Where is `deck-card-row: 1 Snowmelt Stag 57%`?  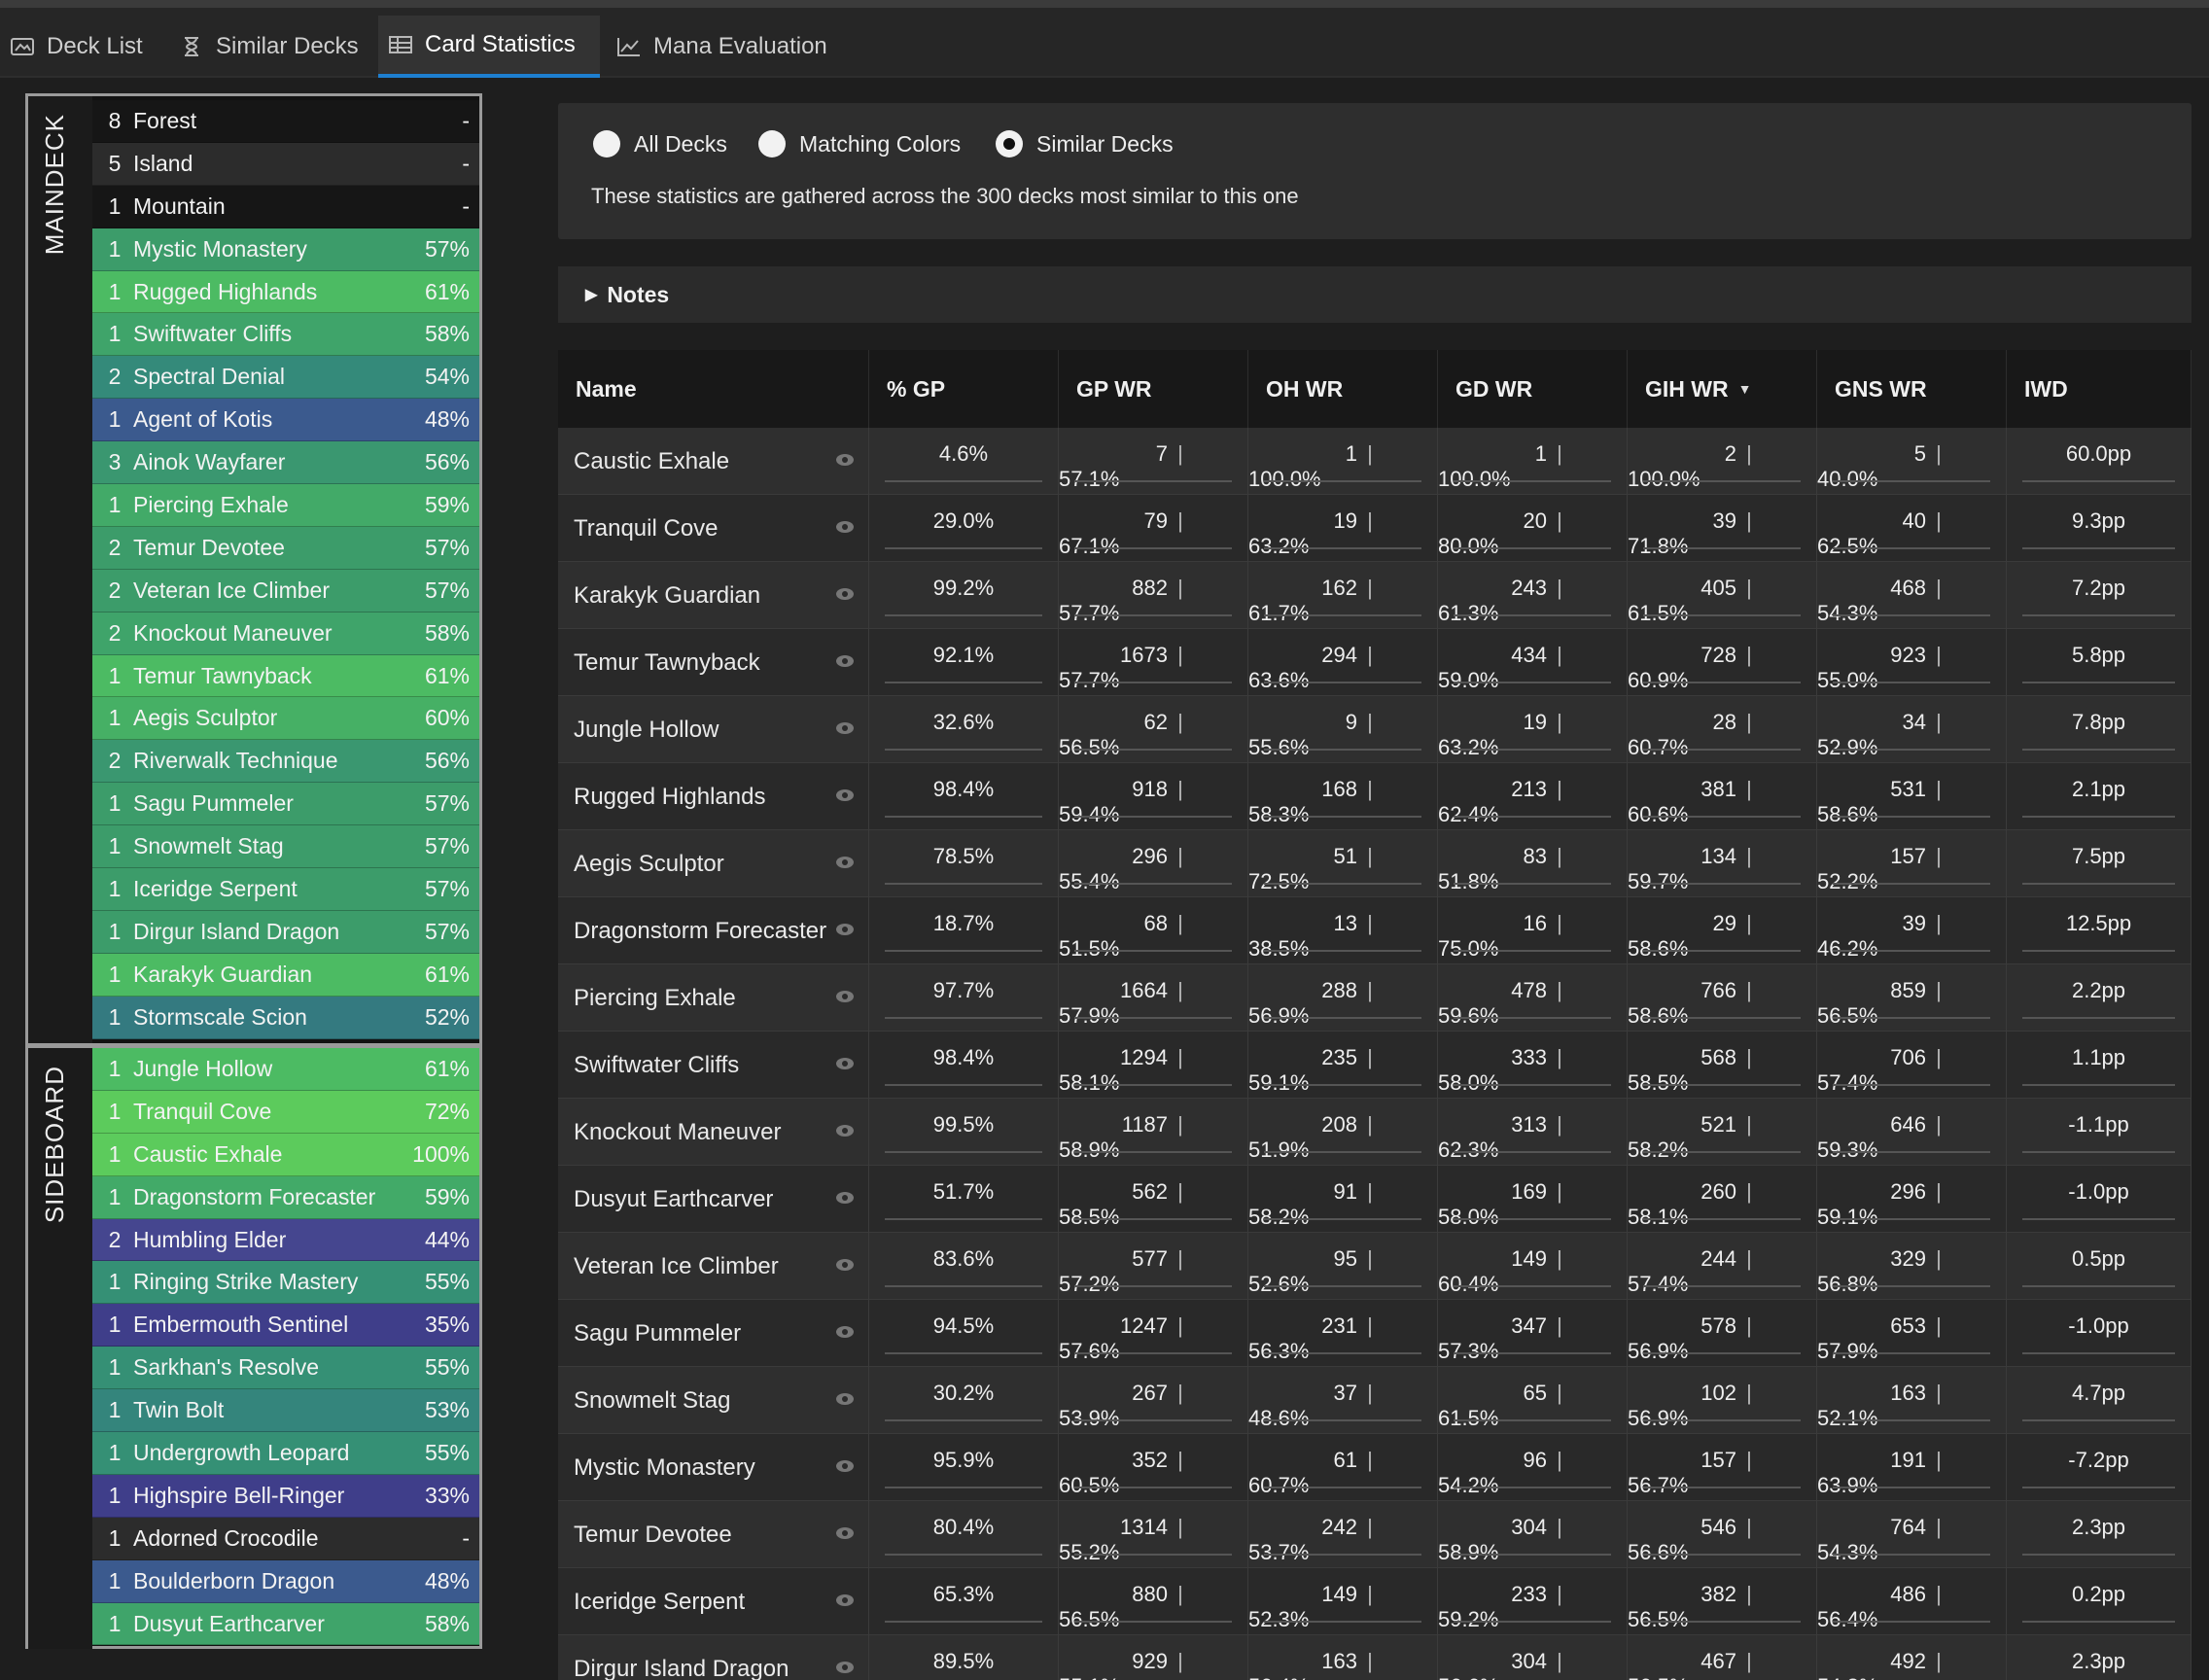
deck-card-row: 1 Snowmelt Stag 57% is located at coordinates (285, 847).